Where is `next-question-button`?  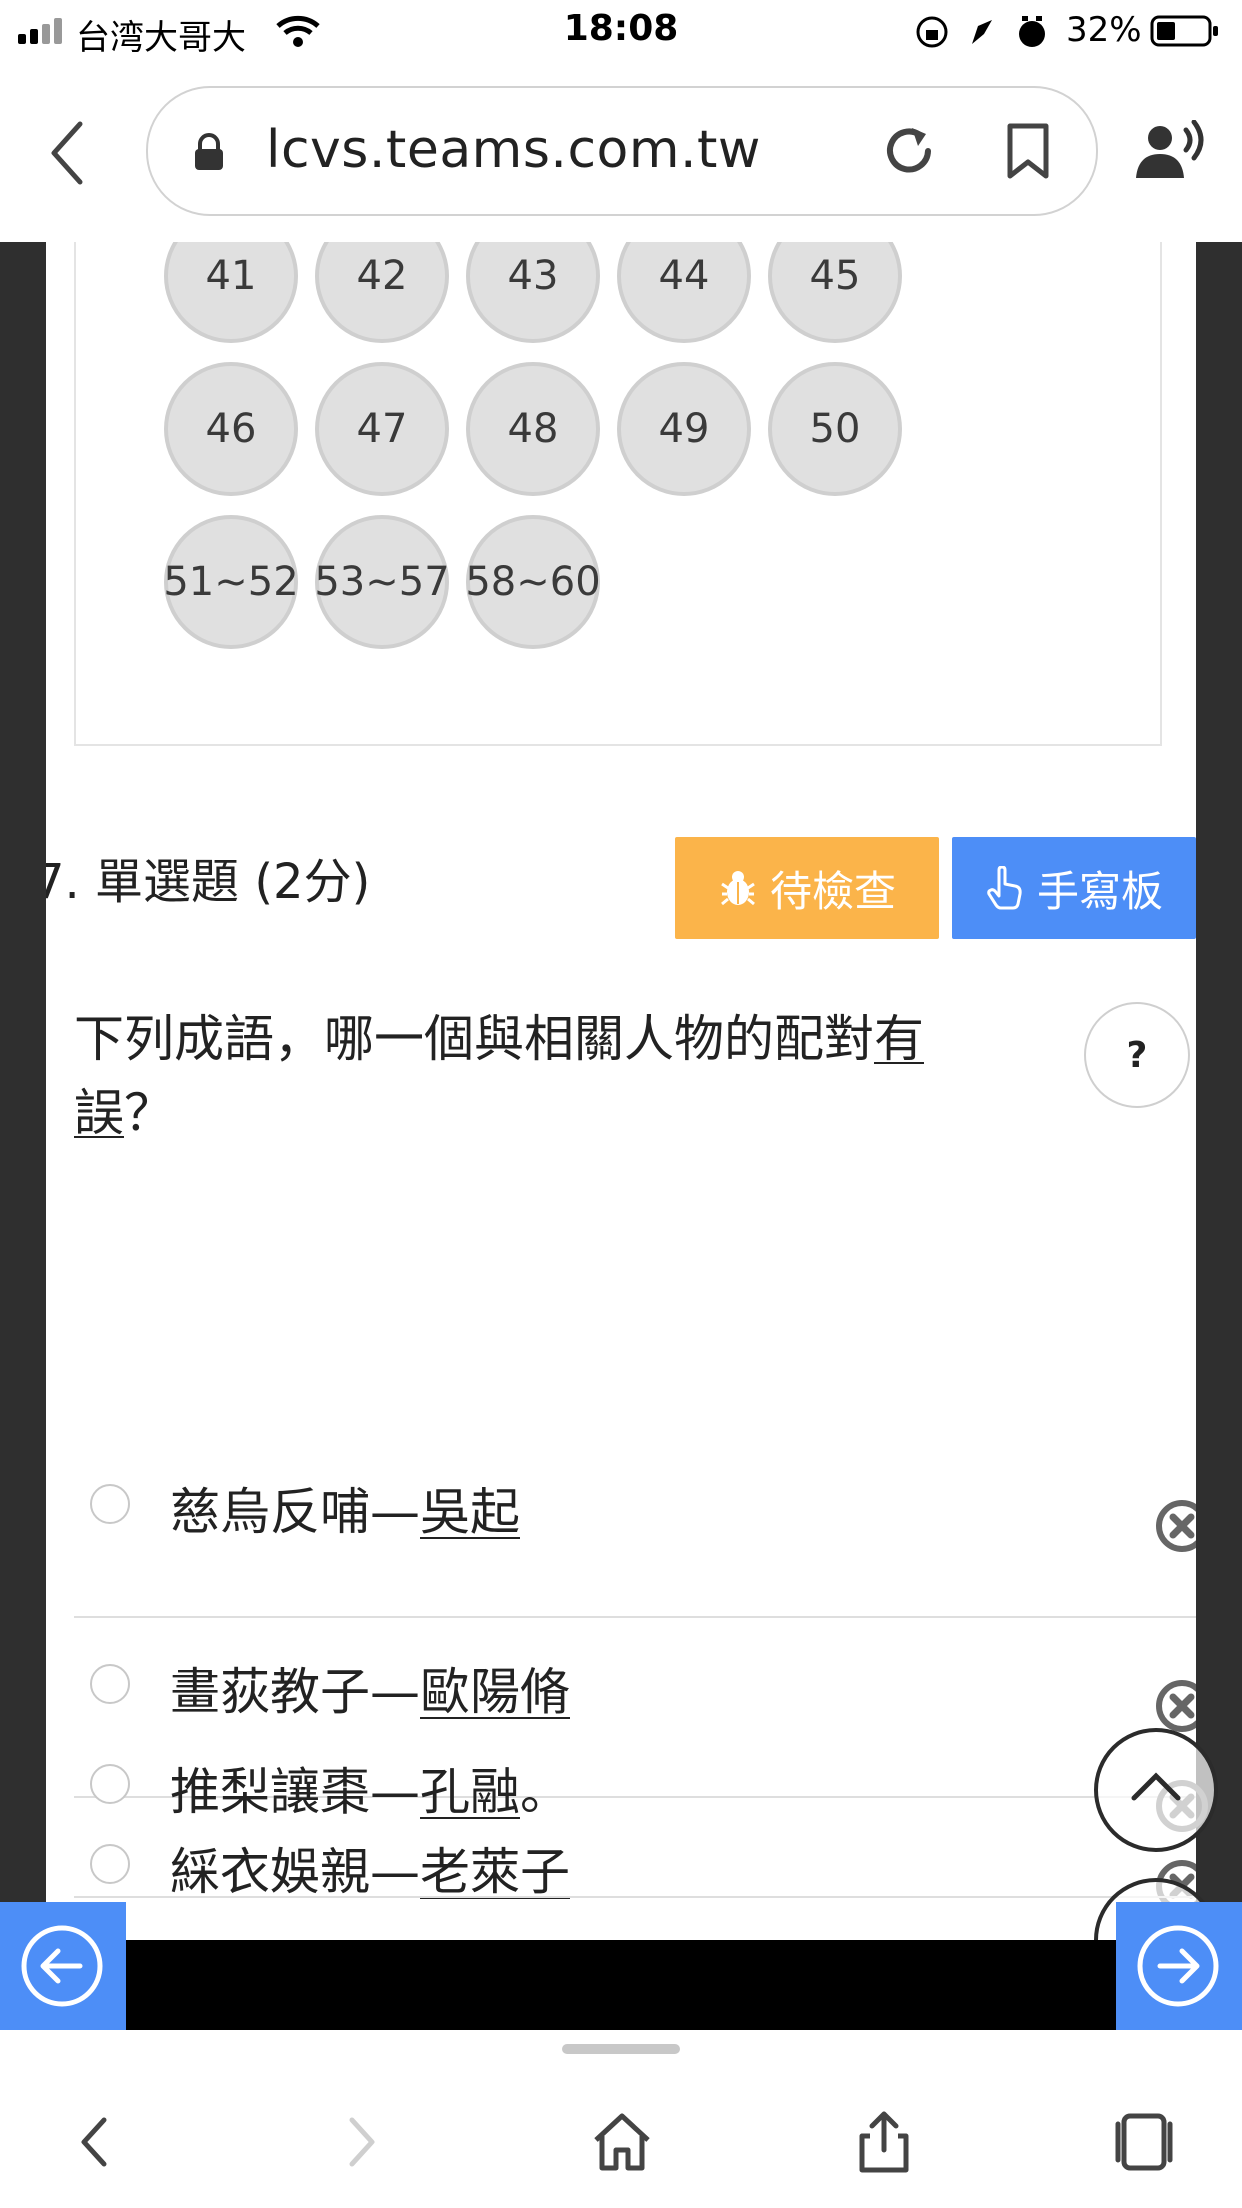
next-question-button is located at coordinates (1179, 1966).